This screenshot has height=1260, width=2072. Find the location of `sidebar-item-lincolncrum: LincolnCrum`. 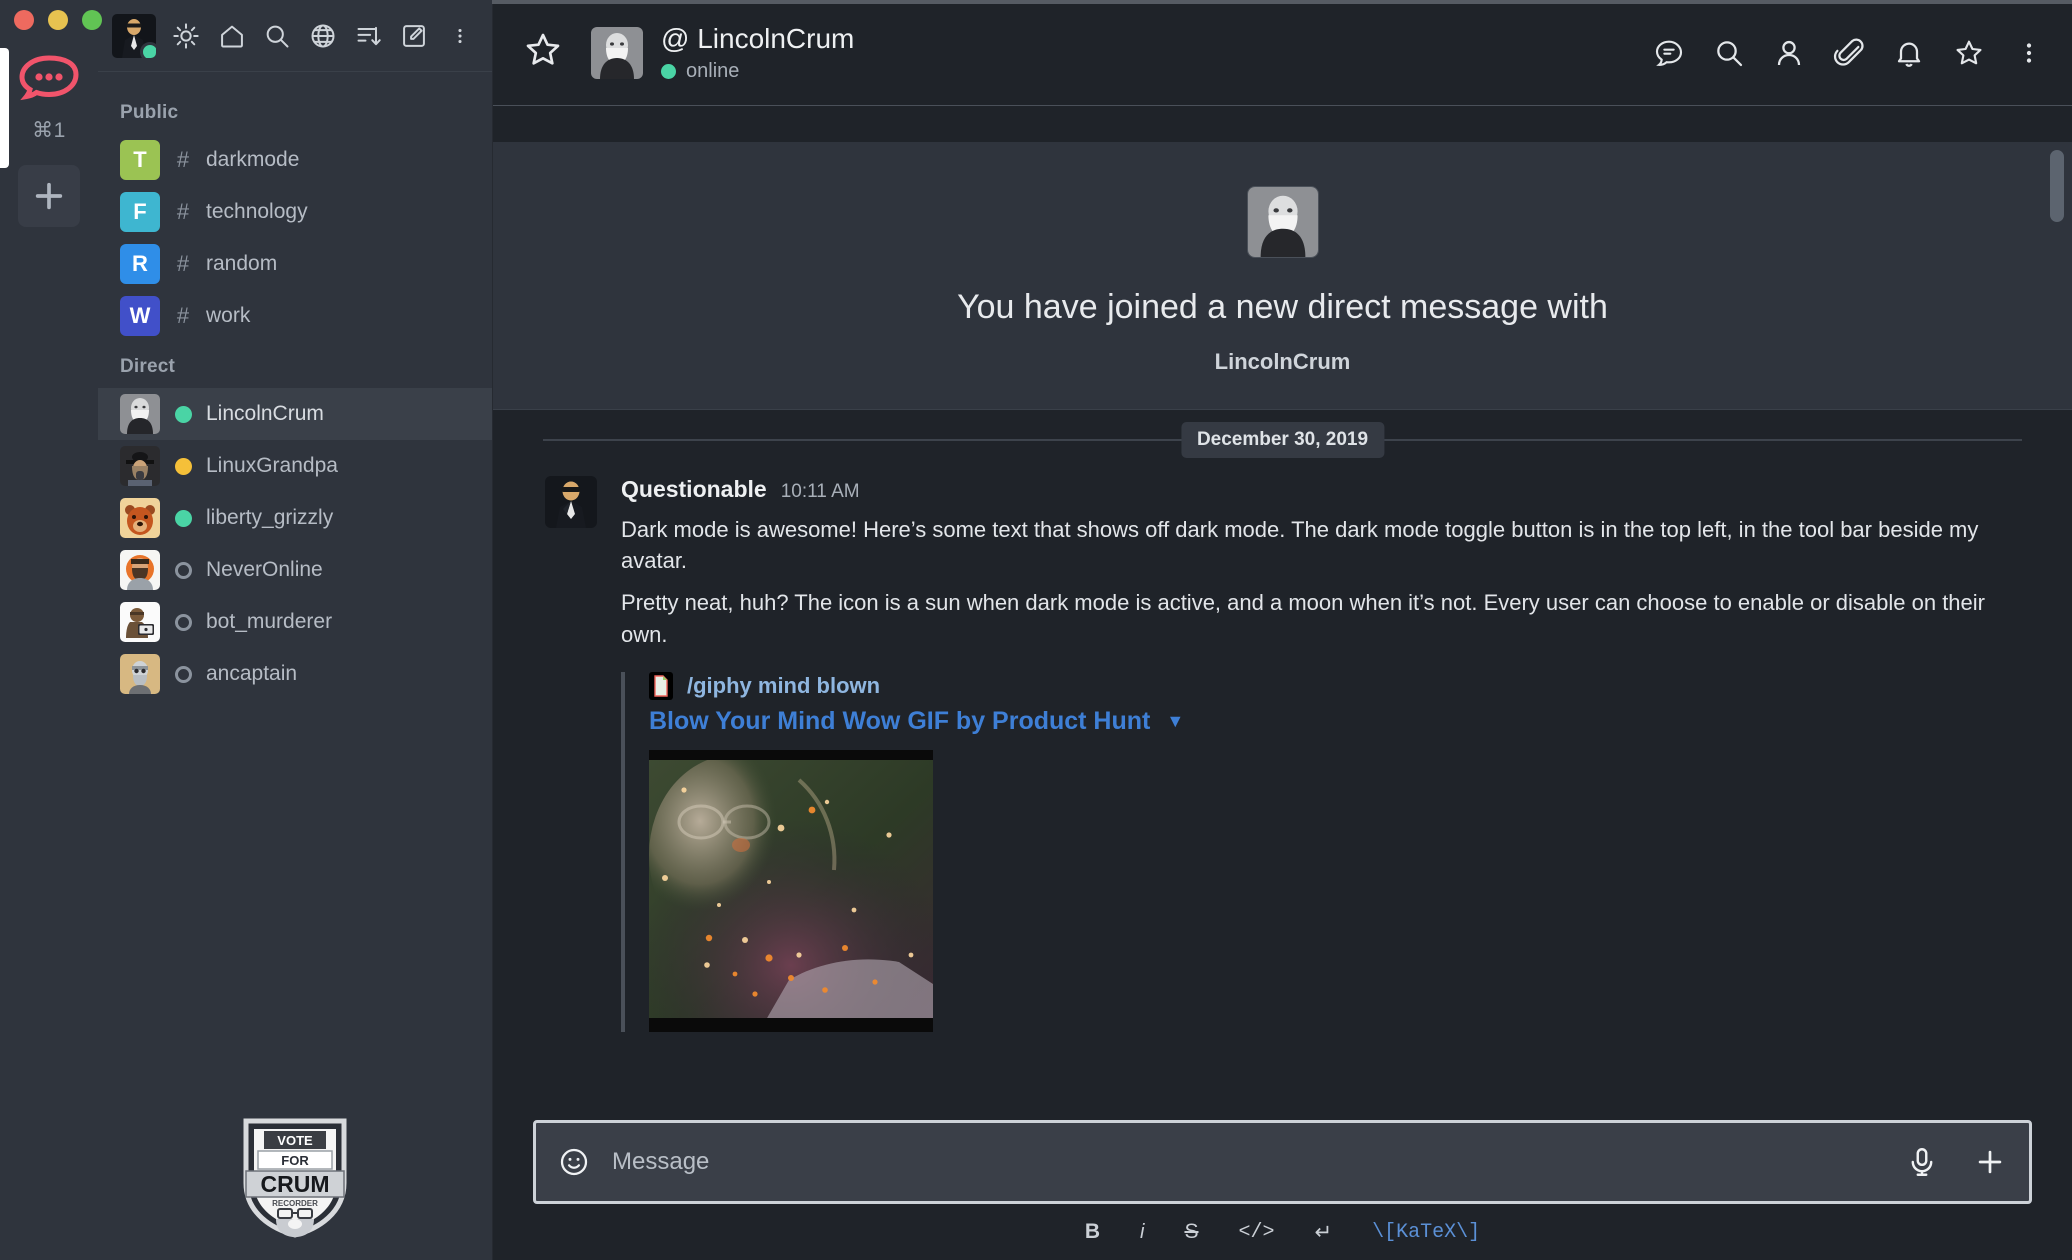

sidebar-item-lincolncrum: LincolnCrum is located at coordinates (295, 414).